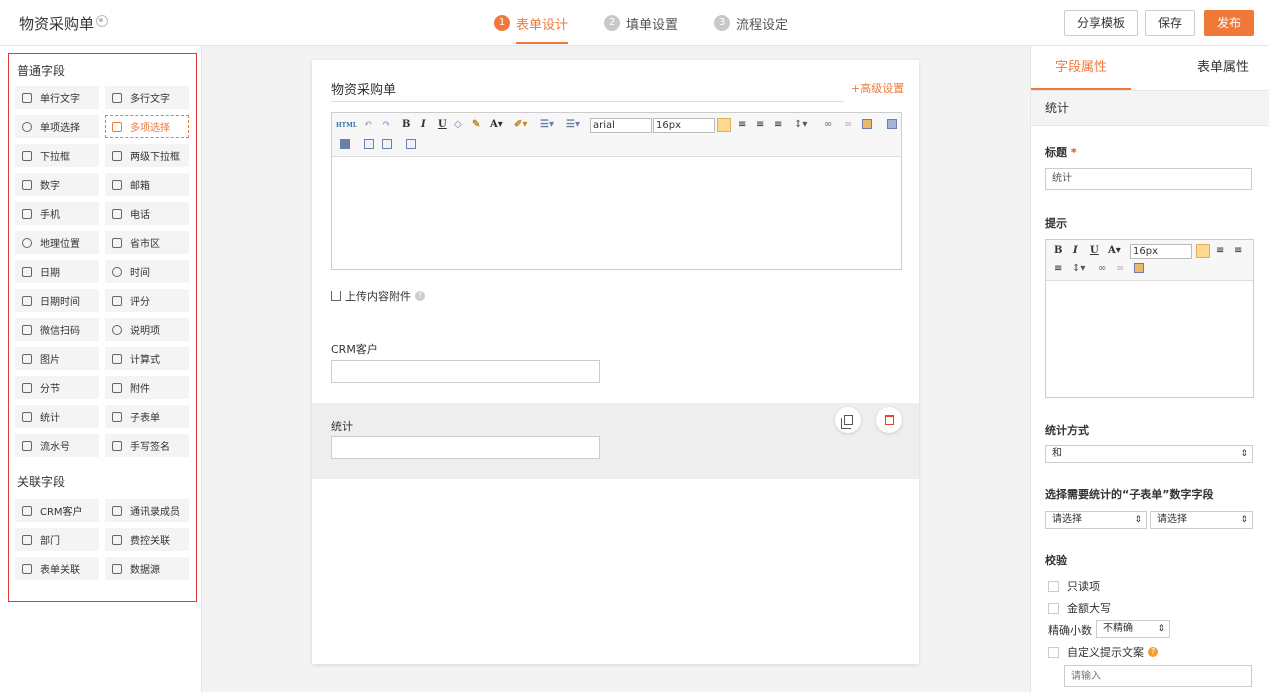  I want to click on palette-item-cascade-dropdown: 两级下拉框, so click(147, 155).